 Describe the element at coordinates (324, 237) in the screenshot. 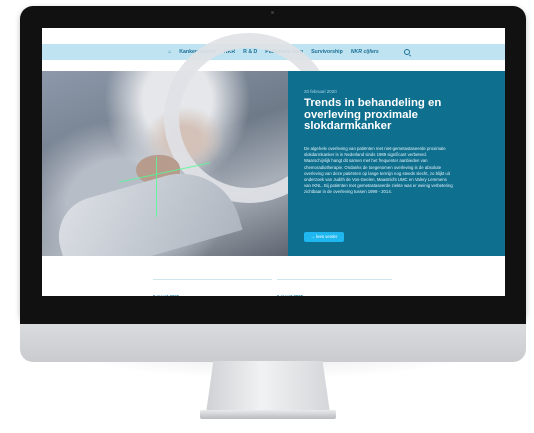

I see `read-more-button: → lees verder` at that location.